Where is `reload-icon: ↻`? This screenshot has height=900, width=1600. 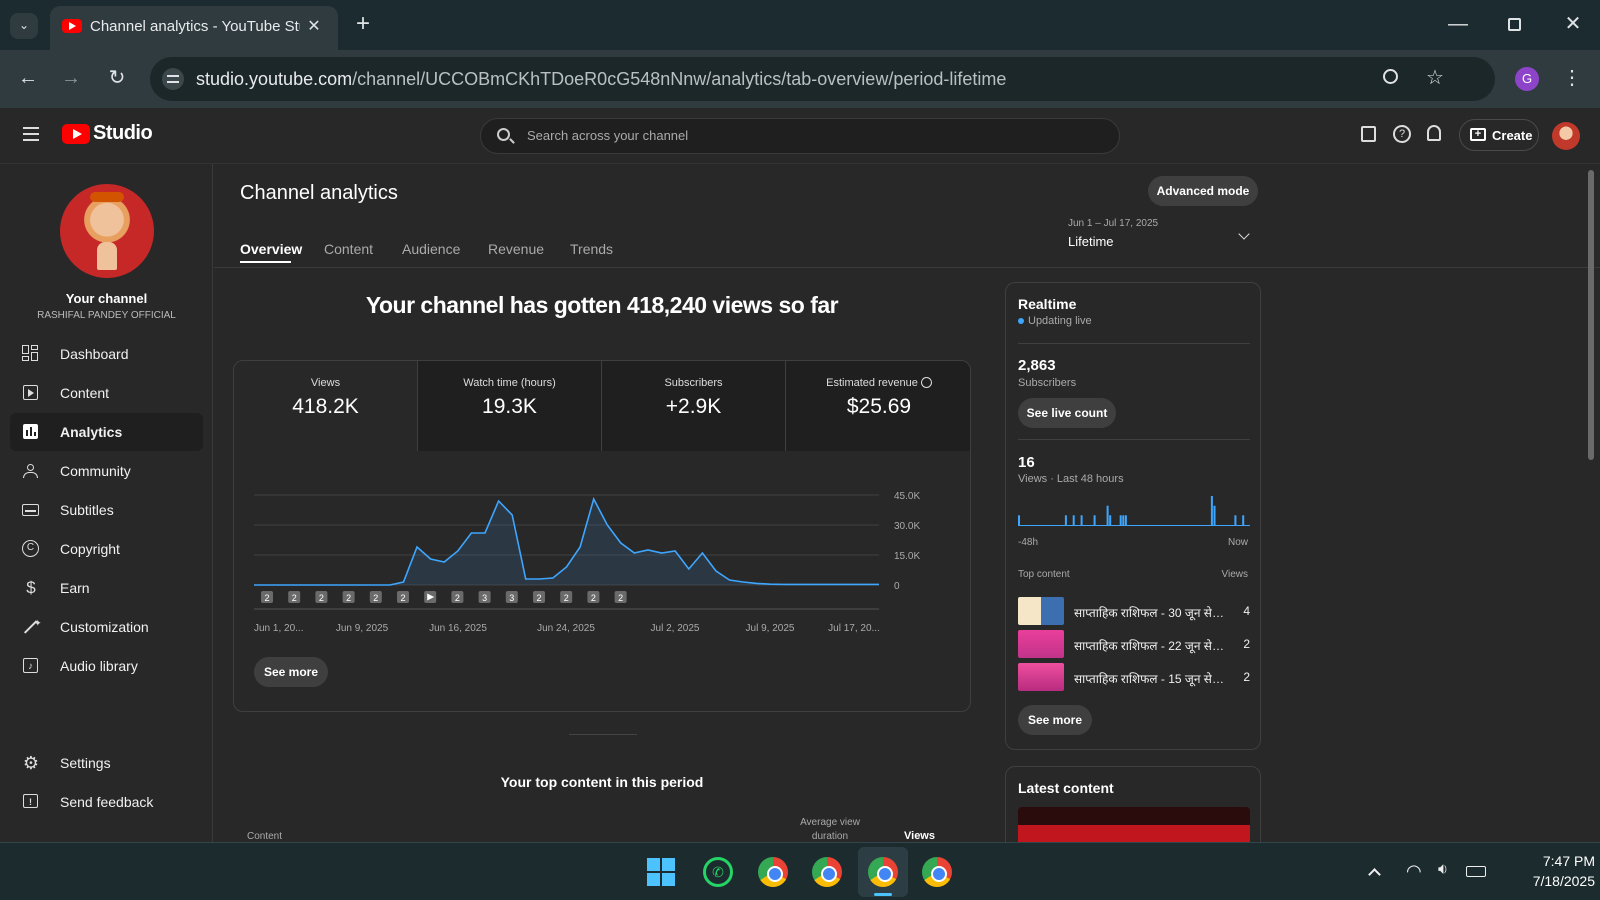
reload-icon: ↻ is located at coordinates (117, 78).